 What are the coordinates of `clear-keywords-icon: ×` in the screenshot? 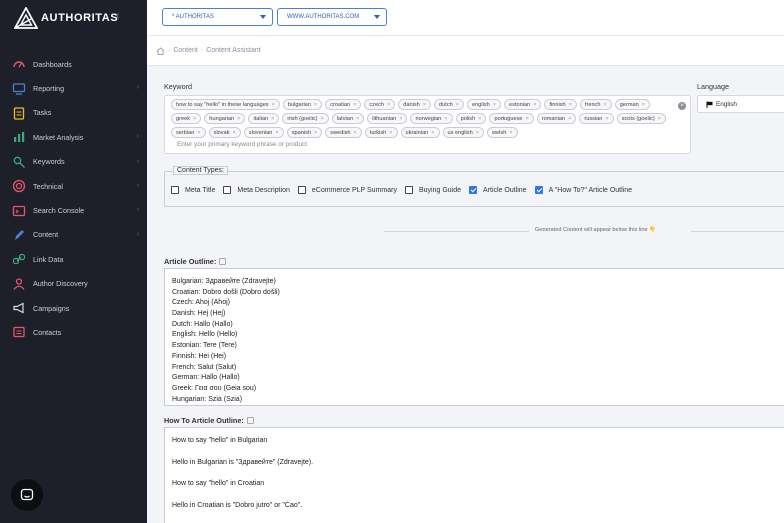 It's located at (682, 106).